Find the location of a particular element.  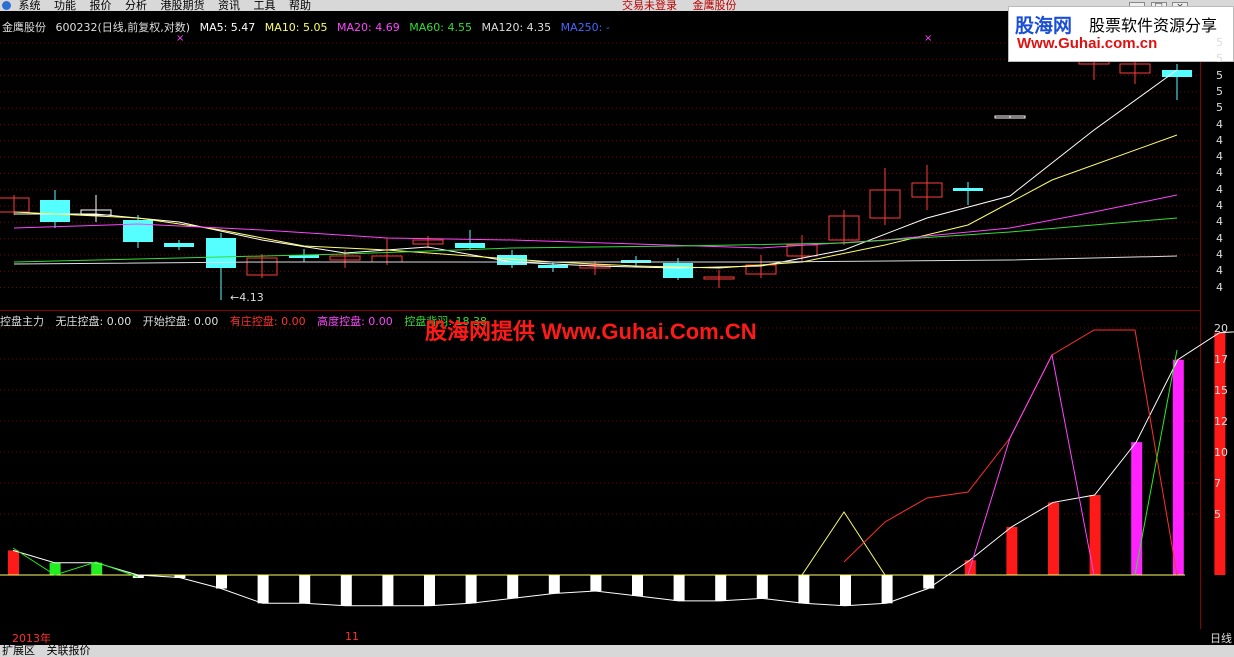

indicator-name: 控盘主力 is located at coordinates (22, 321).